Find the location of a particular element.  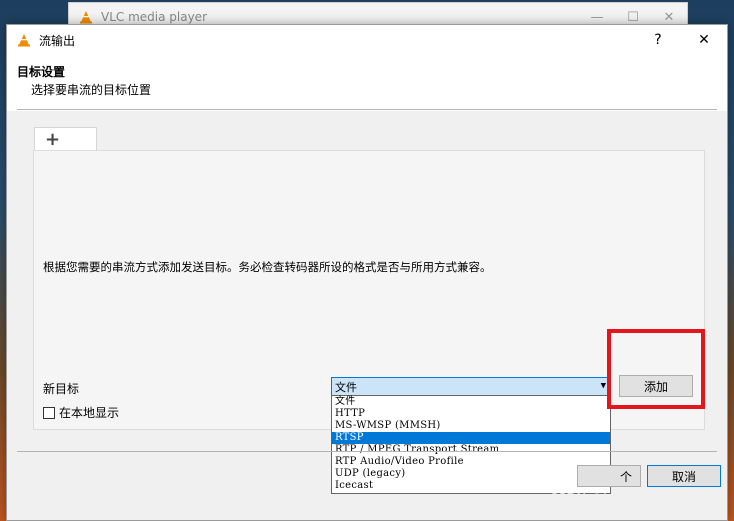

list-item: RTP / MPEG Transport Stream is located at coordinates (471, 450).